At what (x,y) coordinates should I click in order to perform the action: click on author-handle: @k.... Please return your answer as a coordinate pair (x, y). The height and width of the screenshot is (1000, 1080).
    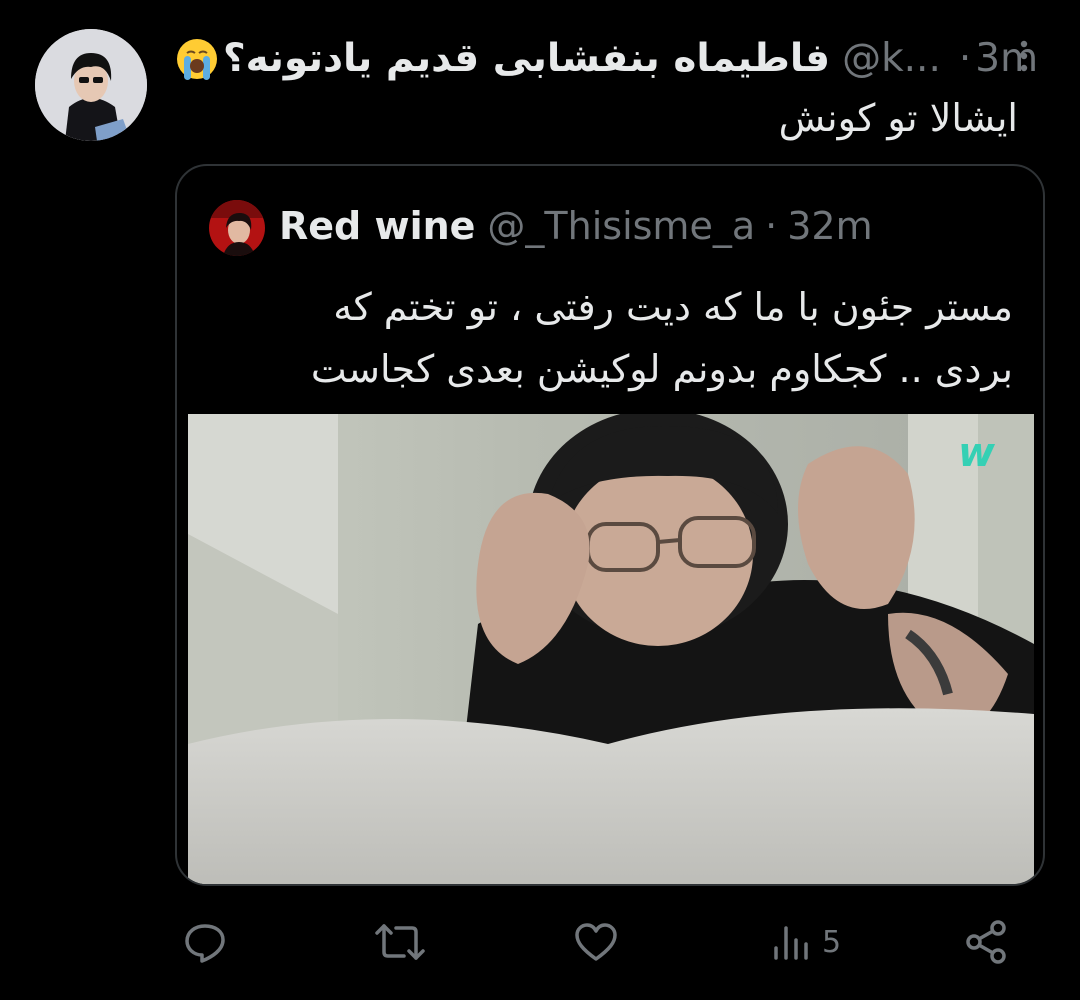
    Looking at the image, I should click on (891, 59).